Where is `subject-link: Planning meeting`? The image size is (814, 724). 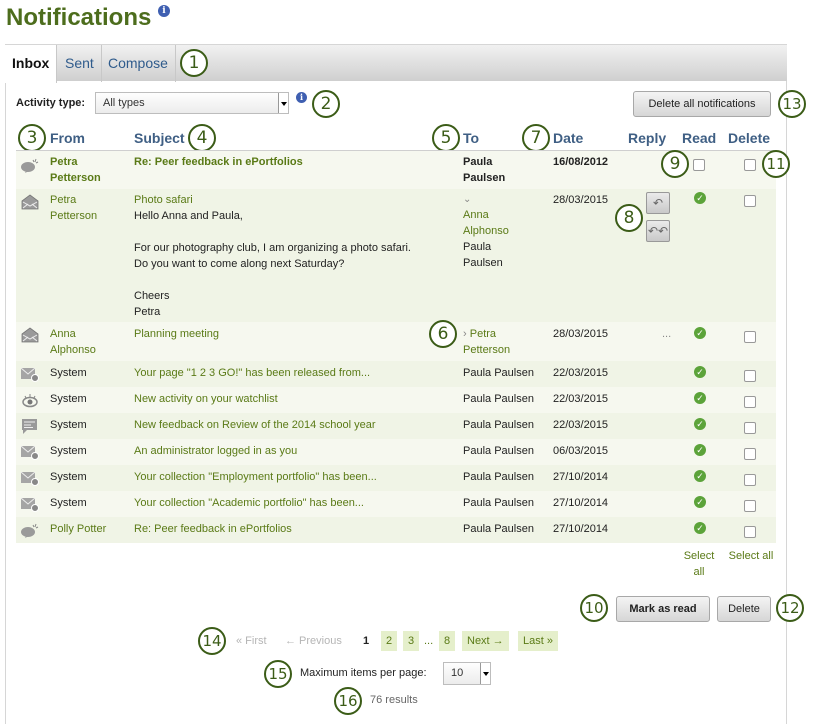 subject-link: Planning meeting is located at coordinates (176, 334).